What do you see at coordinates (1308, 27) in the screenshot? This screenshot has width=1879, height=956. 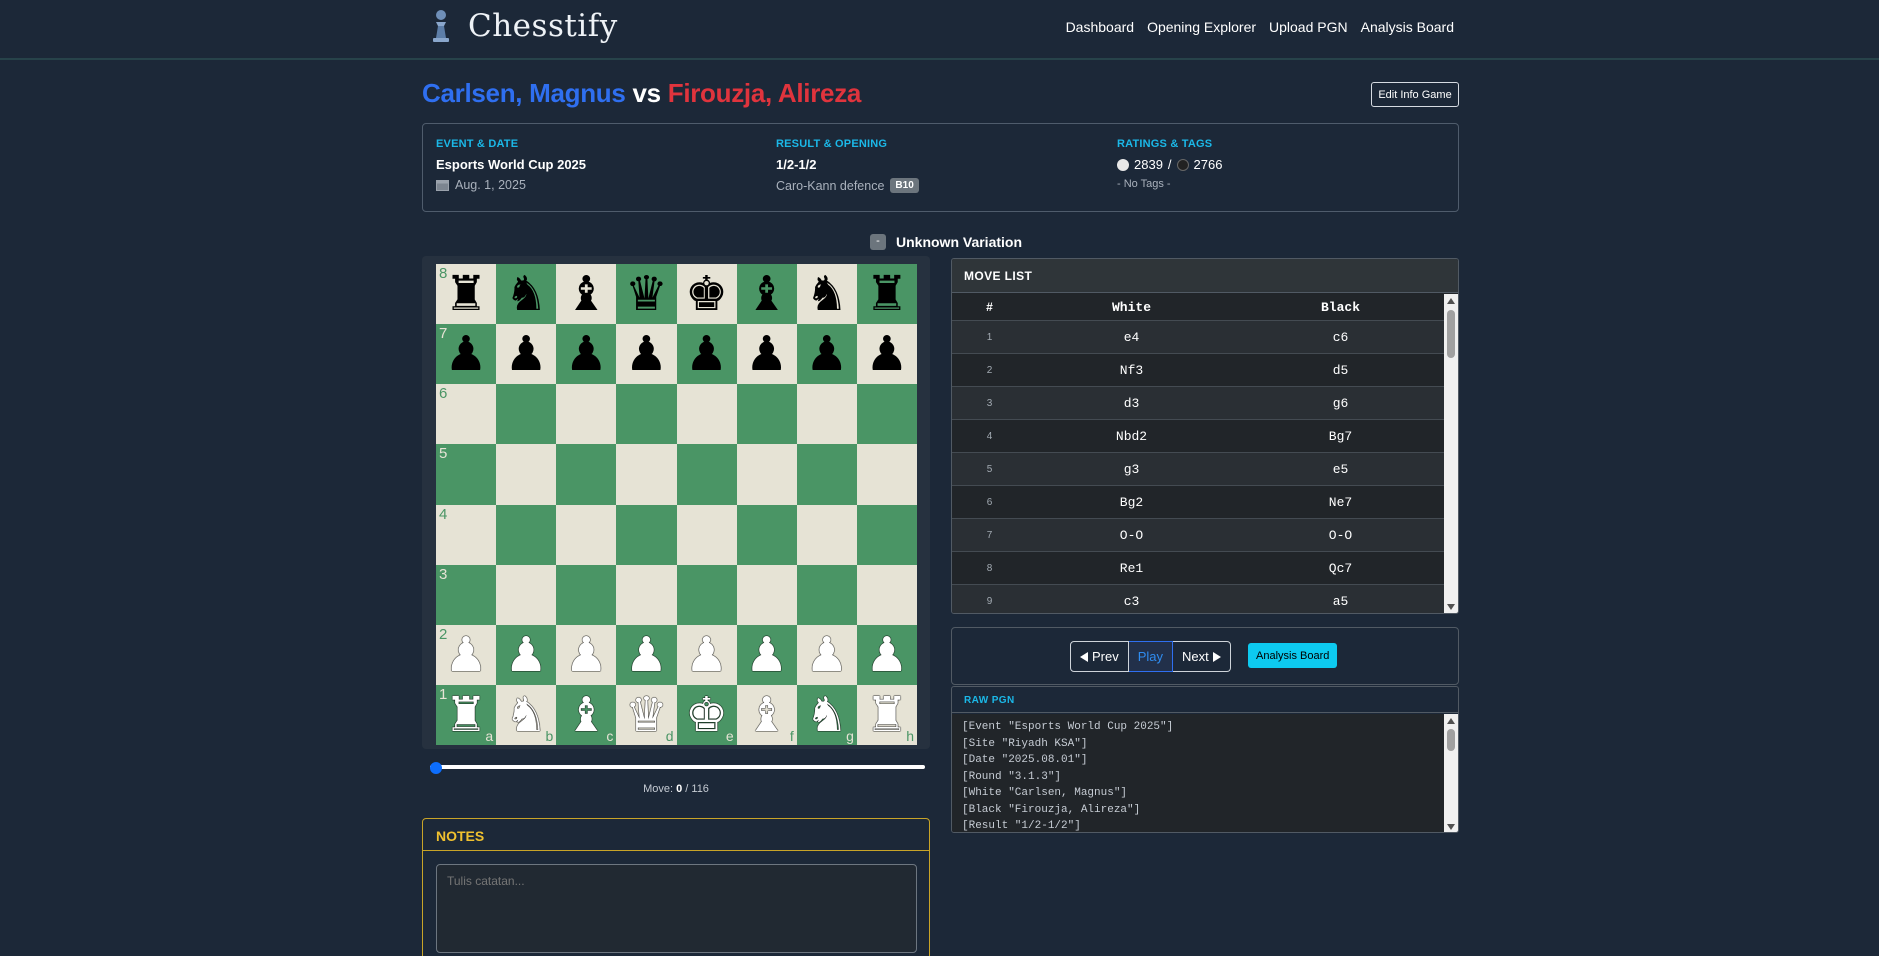 I see `nav-link-upload-pgn: Upload PGN` at bounding box center [1308, 27].